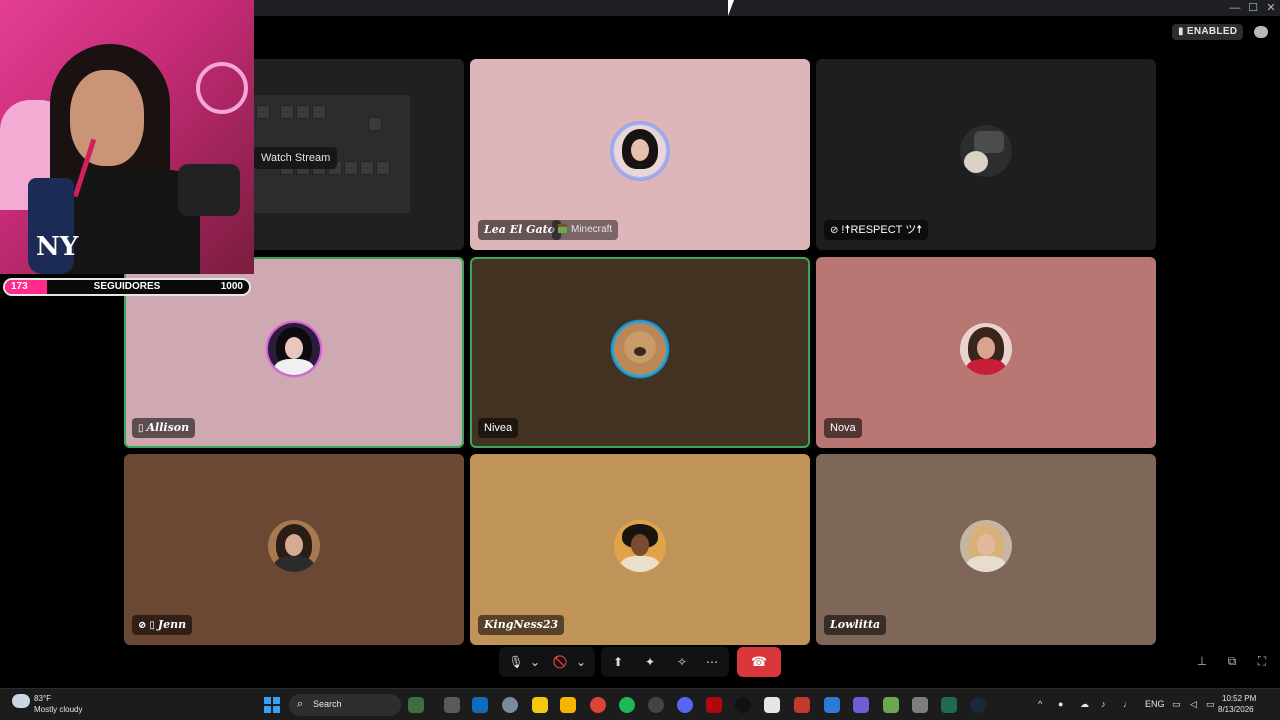 This screenshot has height=720, width=1280. I want to click on close-button: ✕, so click(1271, 8).